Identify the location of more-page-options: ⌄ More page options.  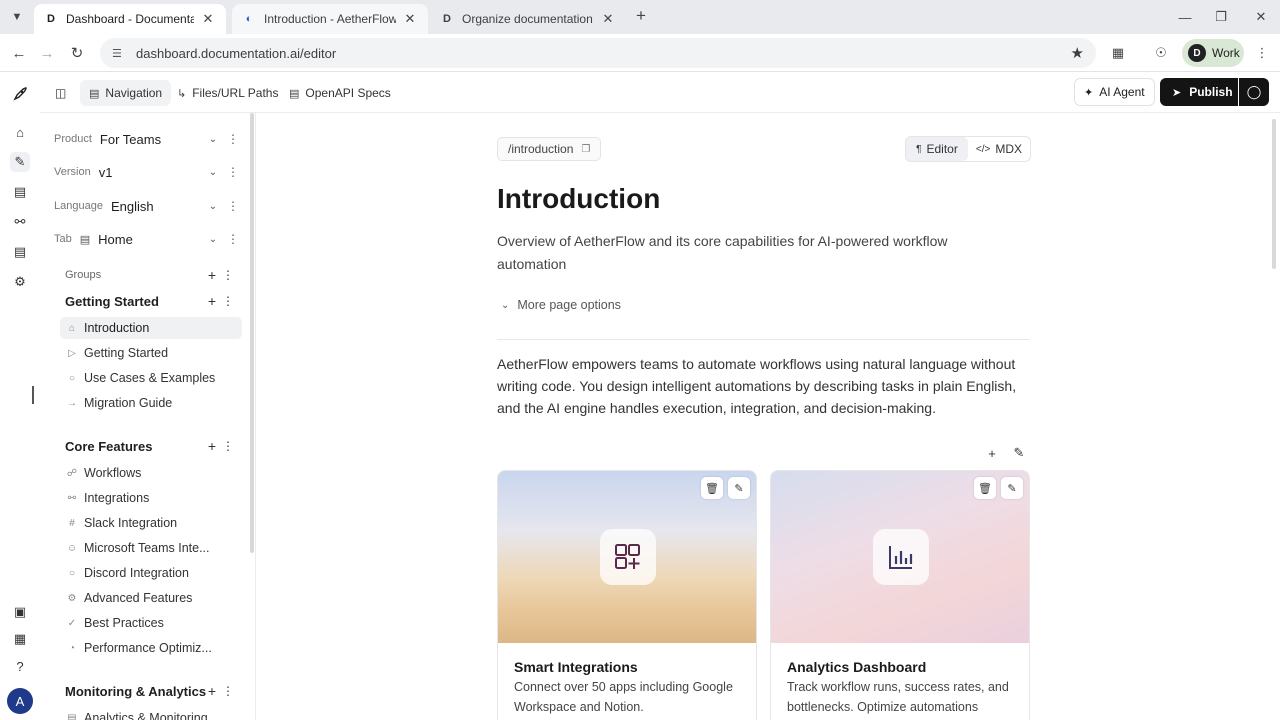
(561, 305).